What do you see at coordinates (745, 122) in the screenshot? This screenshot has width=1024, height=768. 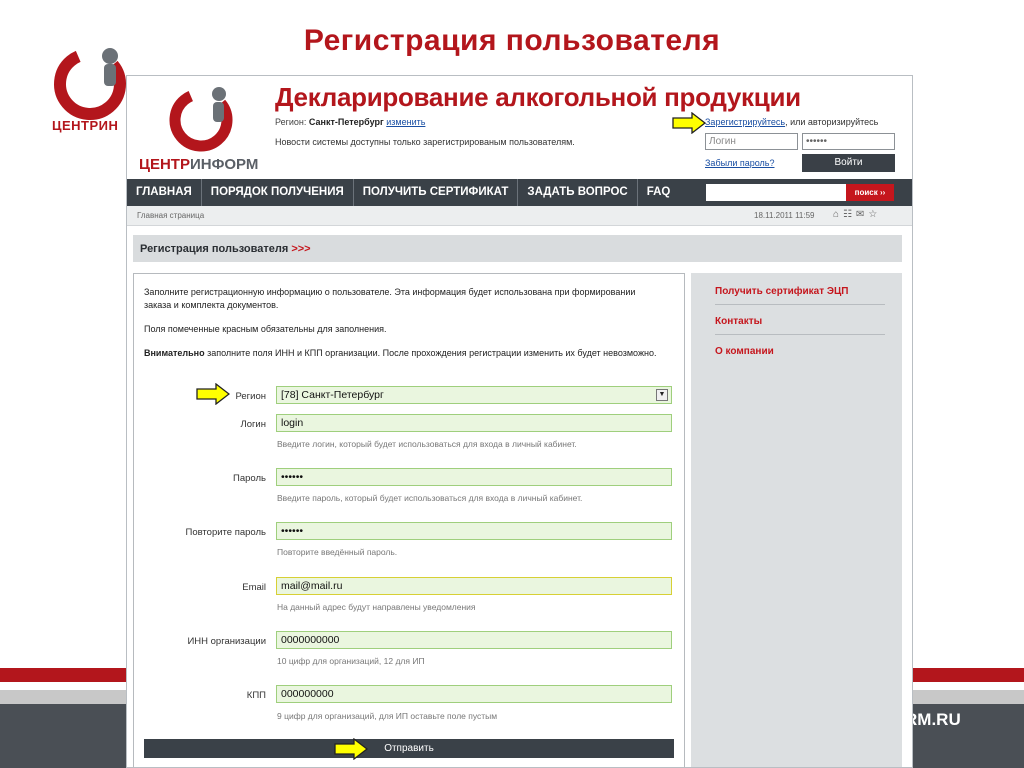 I see `register-link: Зарегистрируйтесь` at bounding box center [745, 122].